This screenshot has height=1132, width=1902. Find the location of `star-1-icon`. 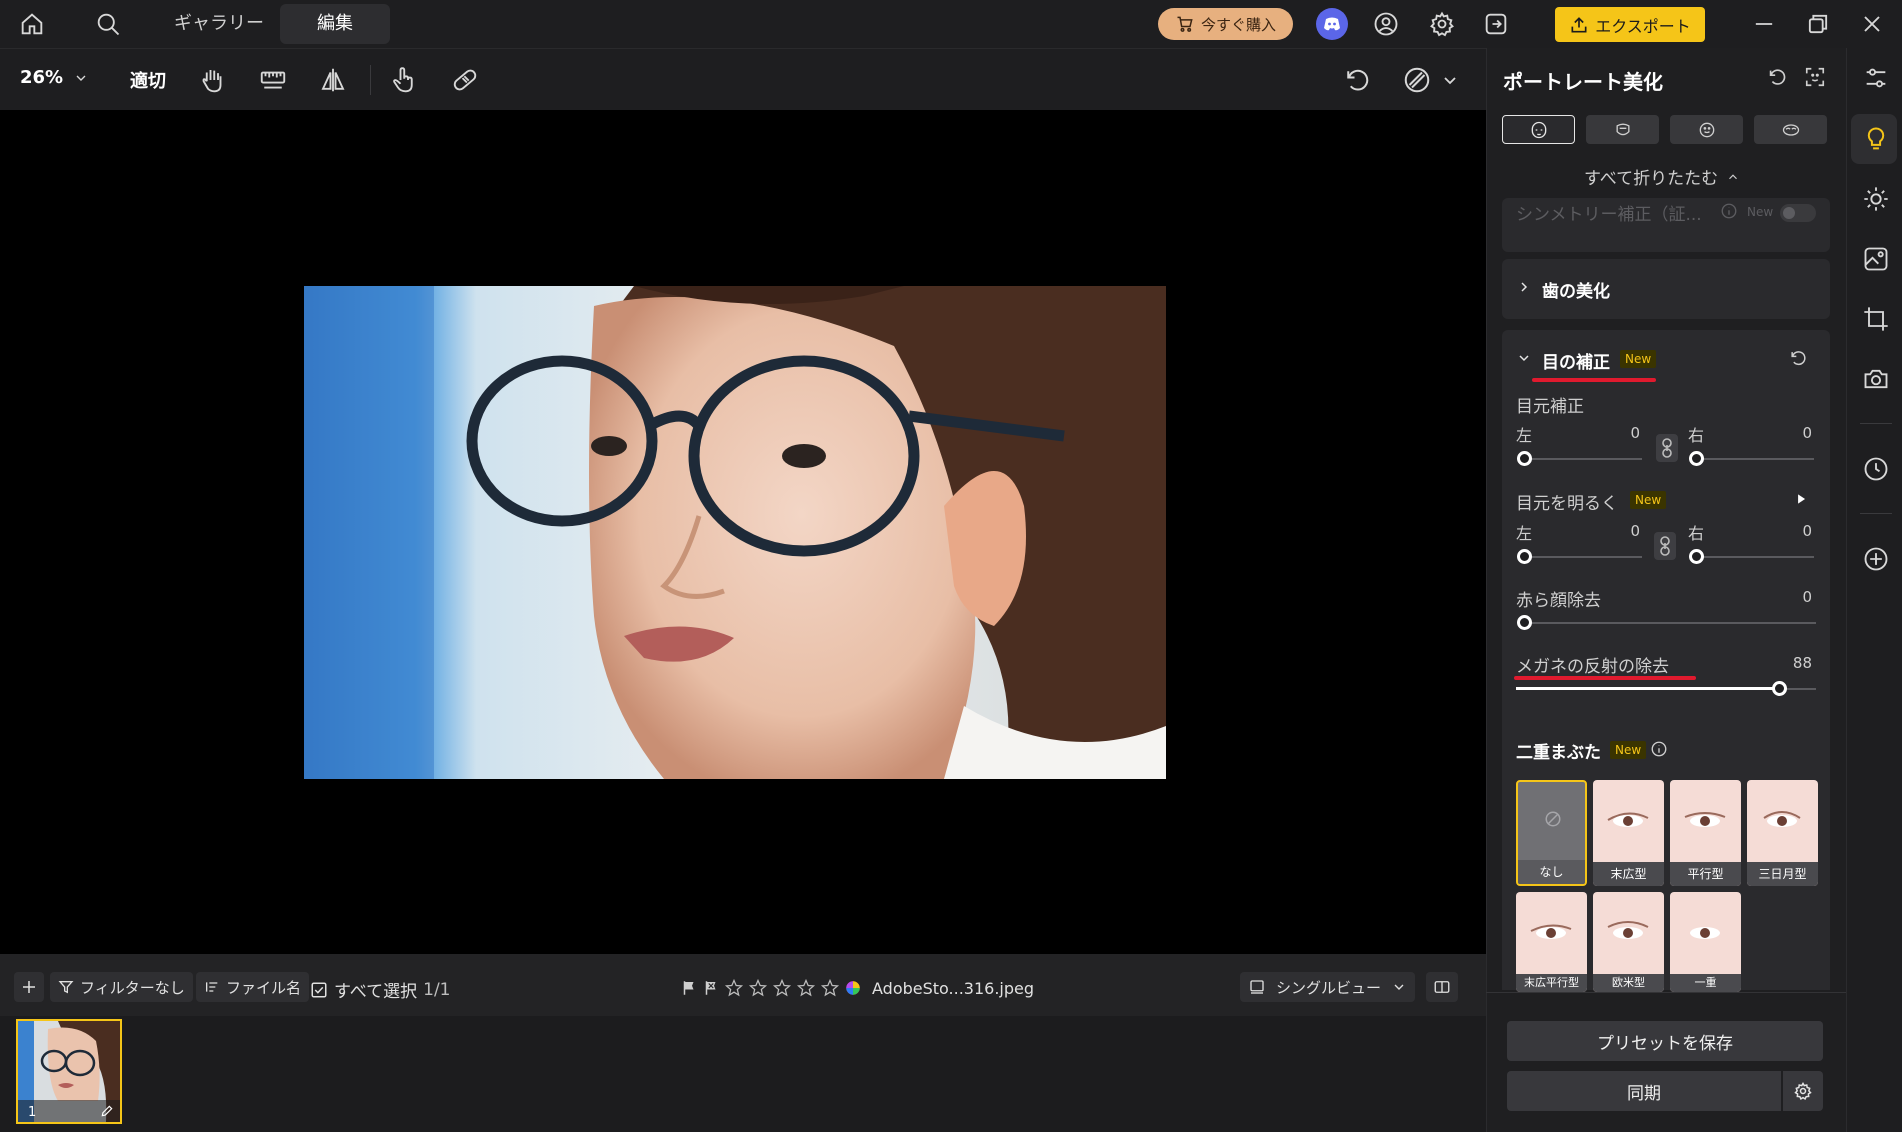

star-1-icon is located at coordinates (734, 988).